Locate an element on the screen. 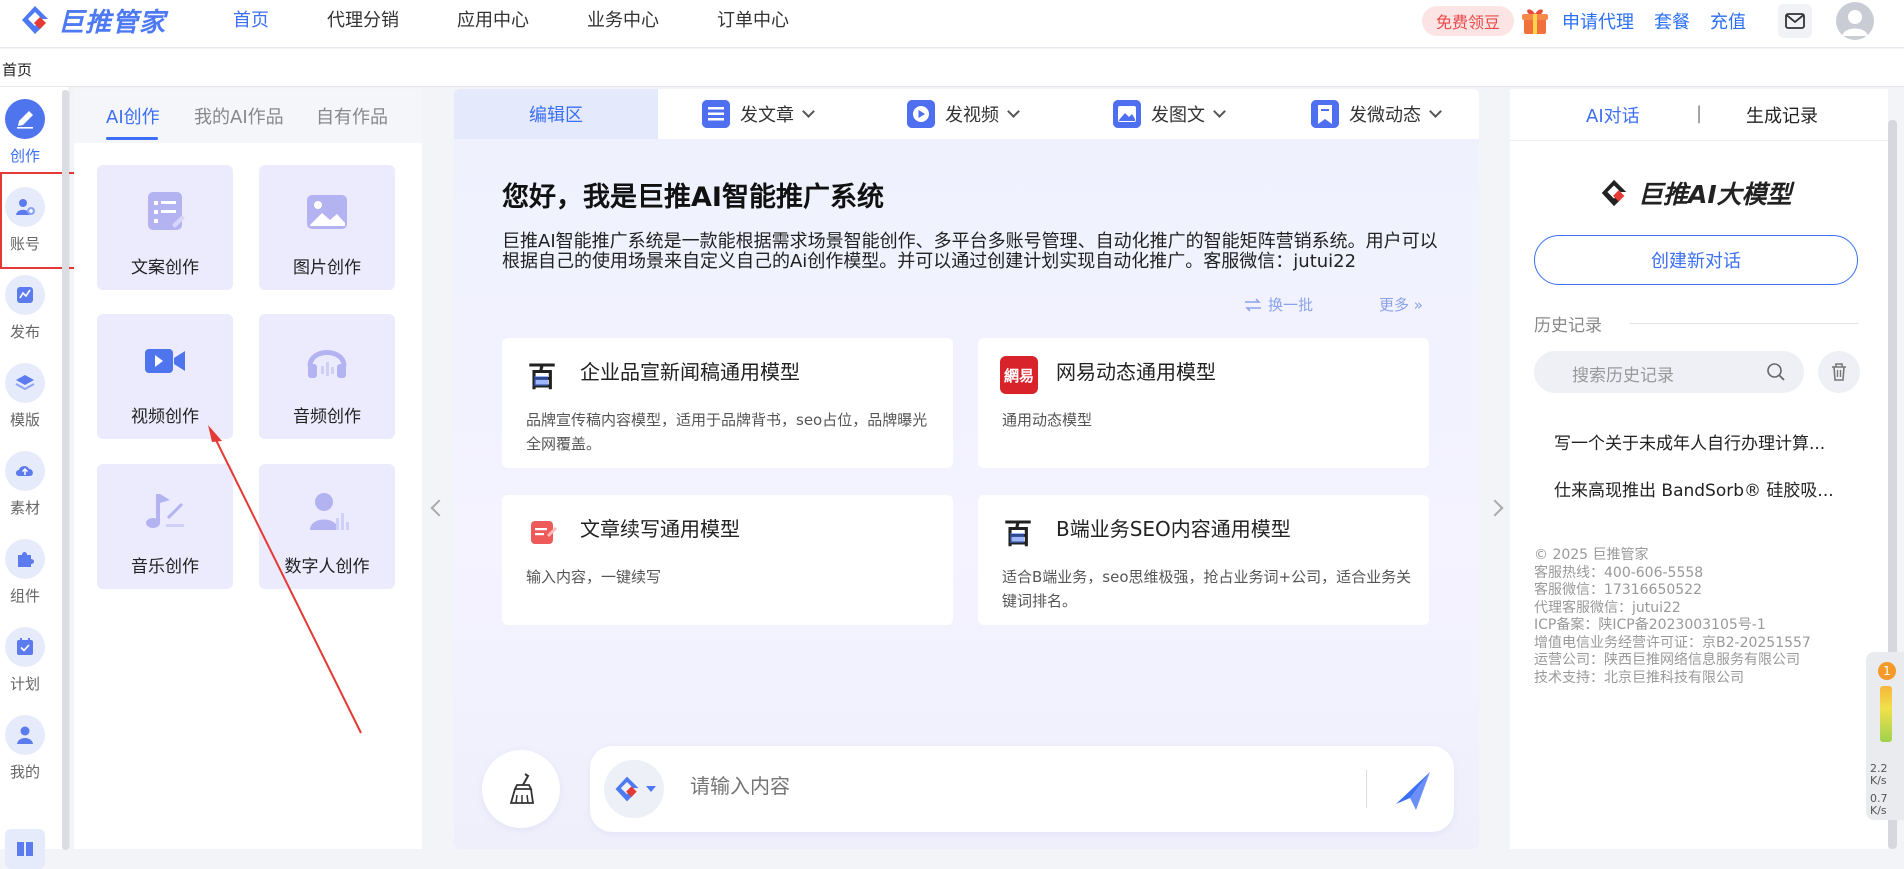  sidebar-item-mine: 我的 is located at coordinates (25, 748).